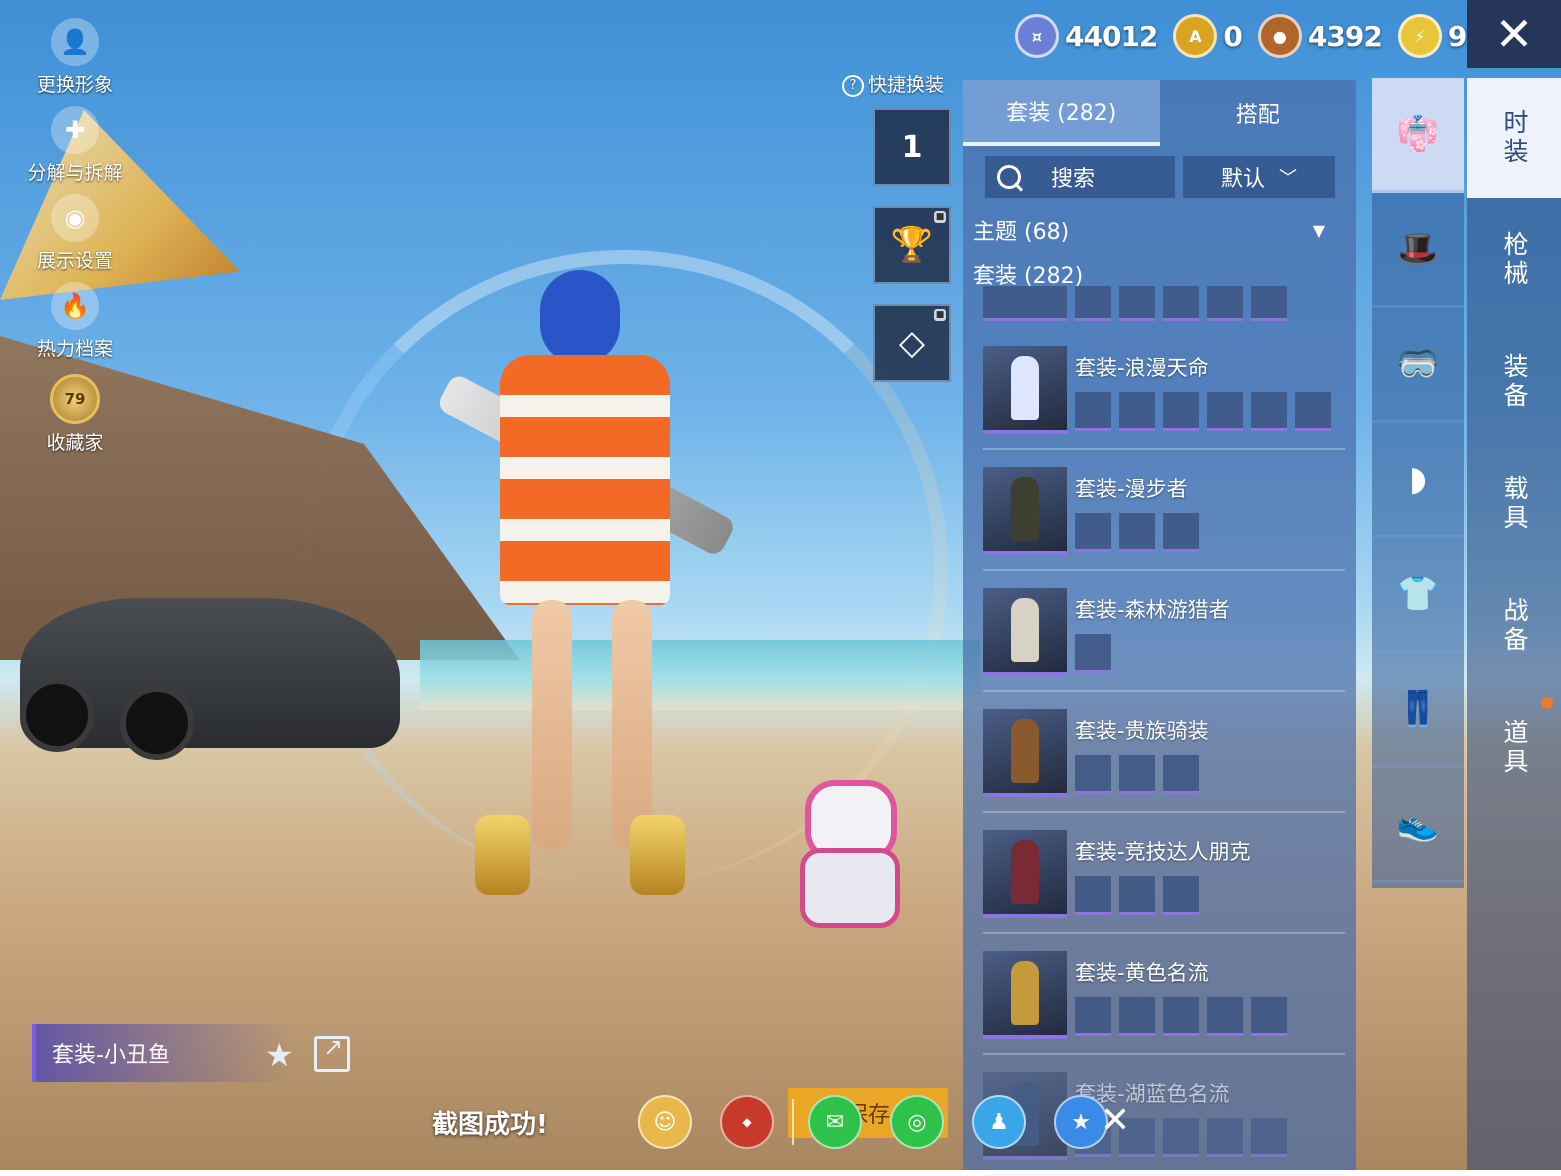 The image size is (1561, 1176). What do you see at coordinates (75, 399) in the screenshot?
I see `collector-badge-icon: 79` at bounding box center [75, 399].